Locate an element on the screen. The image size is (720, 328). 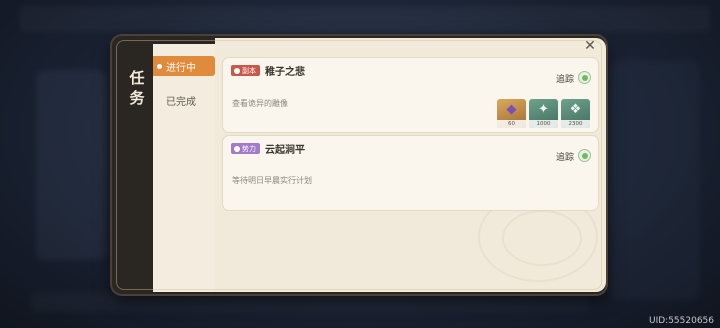
quest-tabs: 进行中 已完成 is located at coordinates (184, 168).